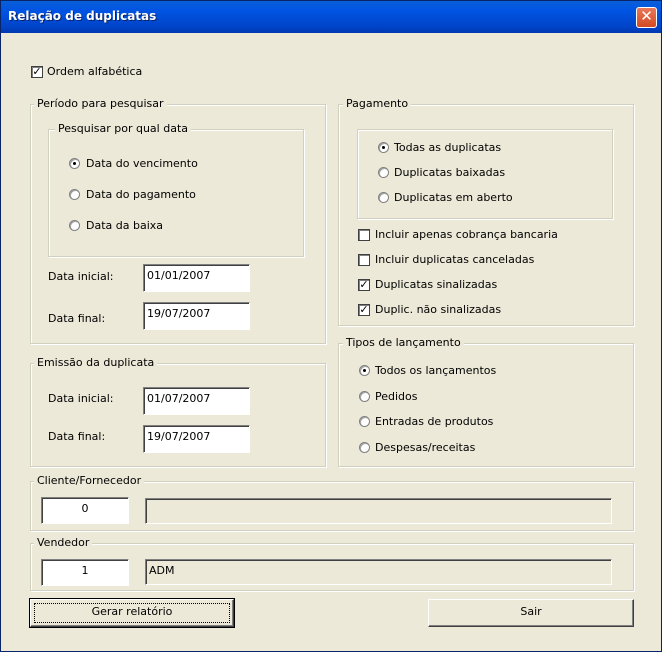  I want to click on radio-data-vencimento, so click(74, 163).